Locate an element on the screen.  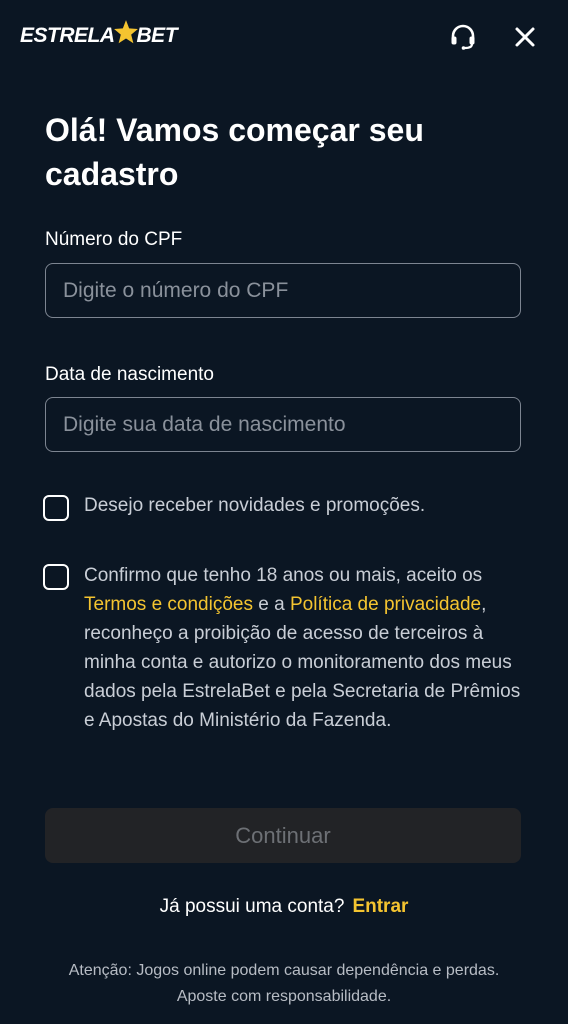
newsletter-checkbox is located at coordinates (56, 508).